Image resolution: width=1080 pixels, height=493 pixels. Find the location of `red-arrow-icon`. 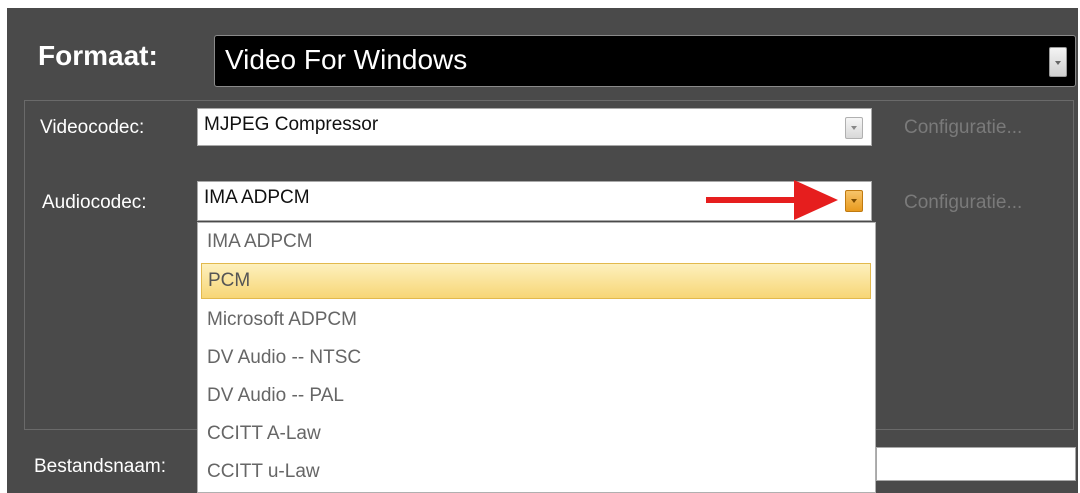

red-arrow-icon is located at coordinates (772, 200).